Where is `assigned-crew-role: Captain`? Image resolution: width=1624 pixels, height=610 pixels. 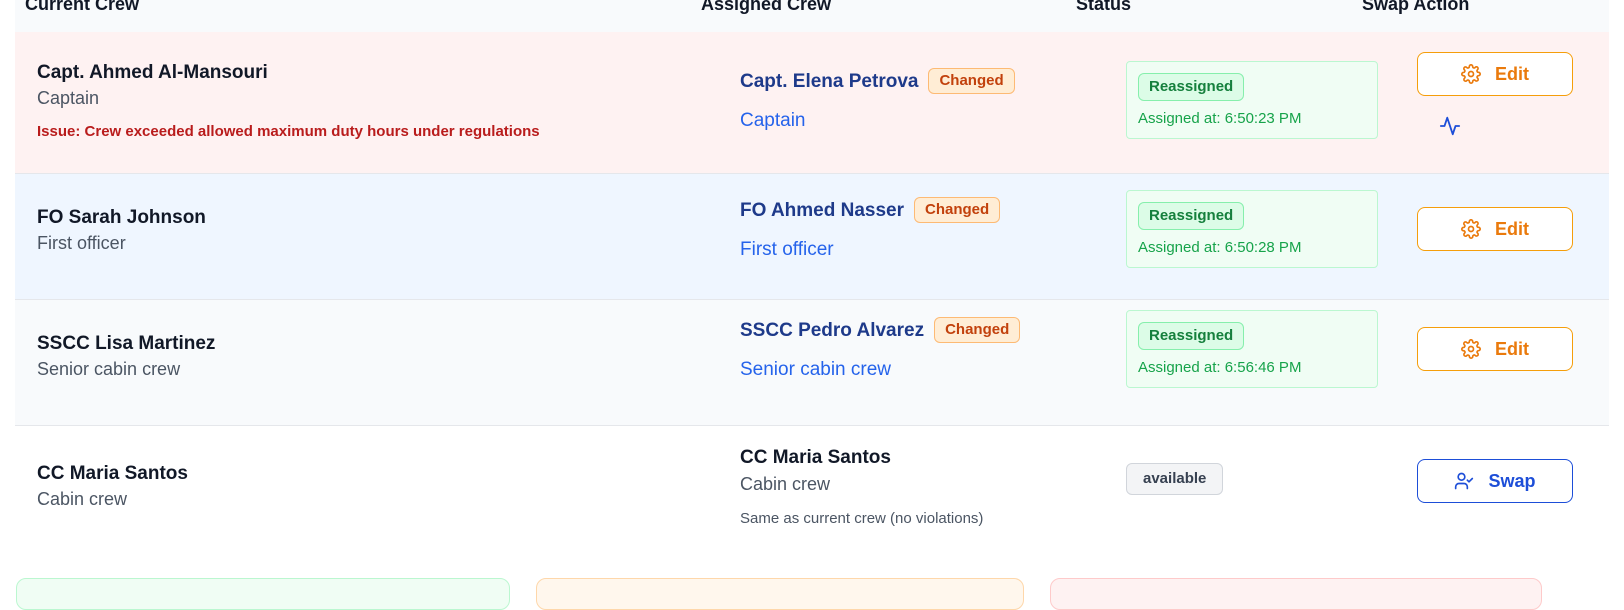
assigned-crew-role: Captain is located at coordinates (773, 120).